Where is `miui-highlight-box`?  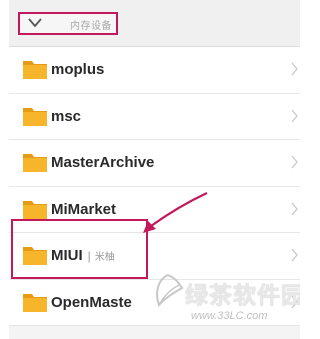
miui-highlight-box is located at coordinates (79, 249).